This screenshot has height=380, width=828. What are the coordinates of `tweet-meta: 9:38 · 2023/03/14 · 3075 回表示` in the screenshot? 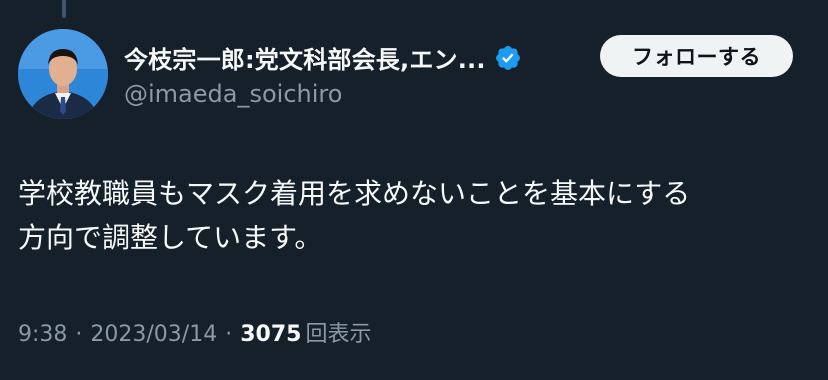 It's located at (194, 332).